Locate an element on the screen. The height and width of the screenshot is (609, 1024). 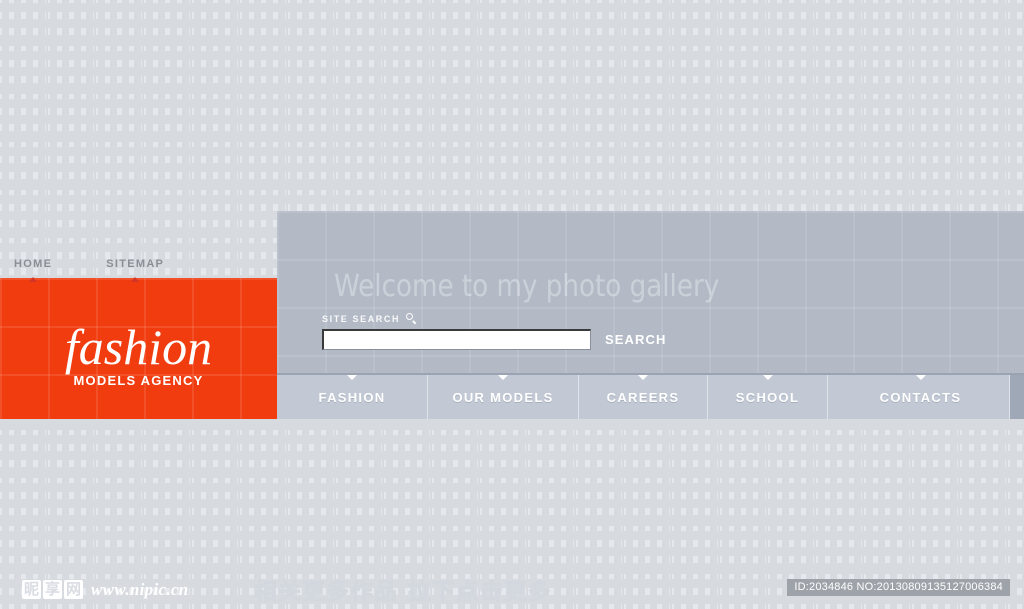
nav-item-contacts: CONTACTS is located at coordinates (920, 397).